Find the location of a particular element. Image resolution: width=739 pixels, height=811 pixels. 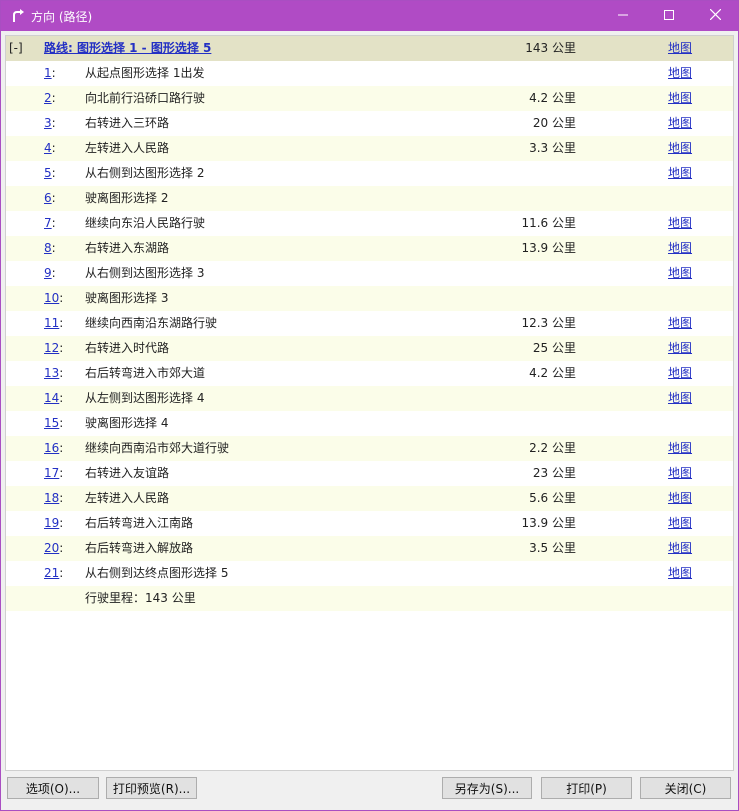

direction-step-row: 2: 向北前行沿硚口路行驶 4.2 公里 地图 is located at coordinates (369, 98).